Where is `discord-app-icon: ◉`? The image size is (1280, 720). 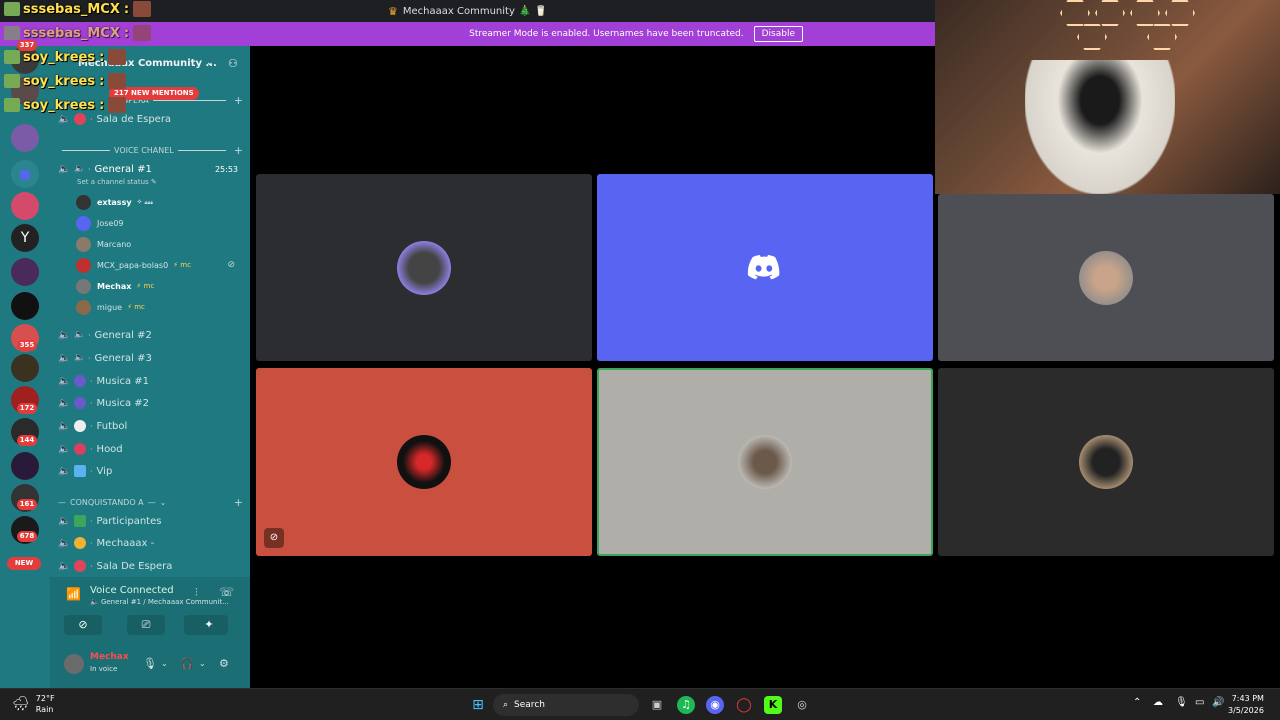
discord-app-icon: ◉ is located at coordinates (715, 705).